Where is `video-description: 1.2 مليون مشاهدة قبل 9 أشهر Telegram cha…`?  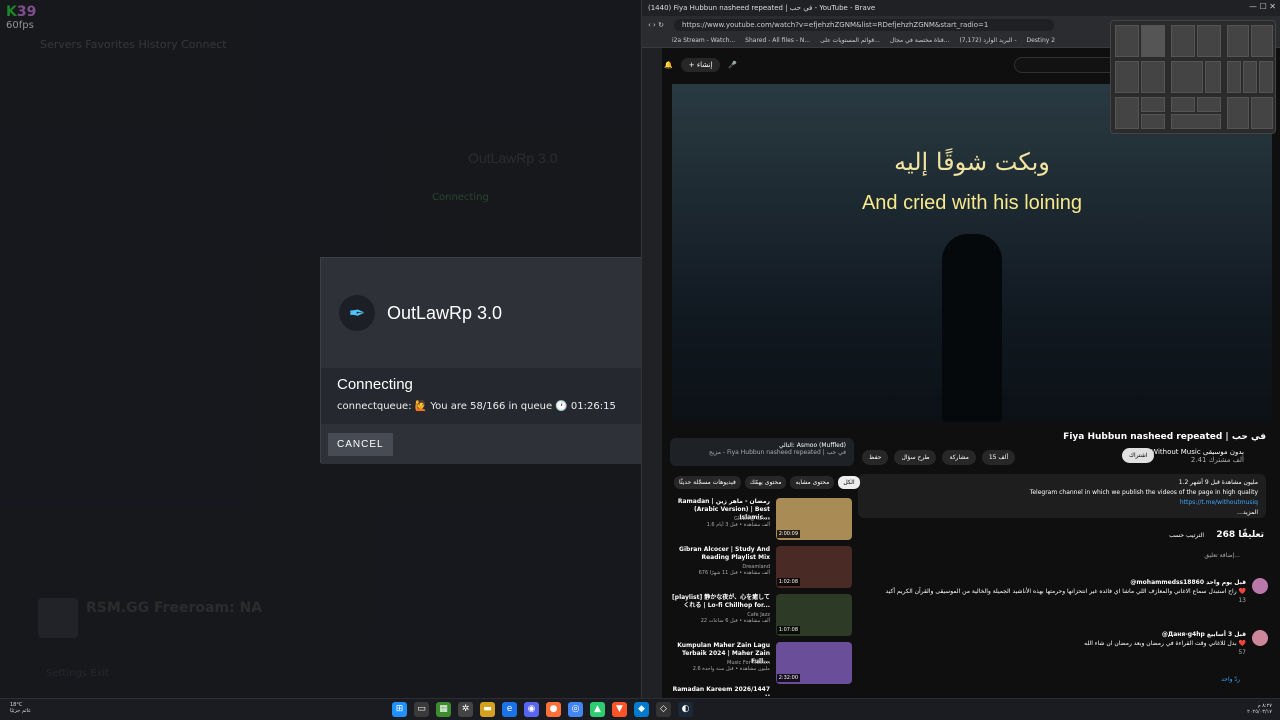
video-description: 1.2 مليون مشاهدة قبل 9 أشهر Telegram cha… is located at coordinates (1062, 496).